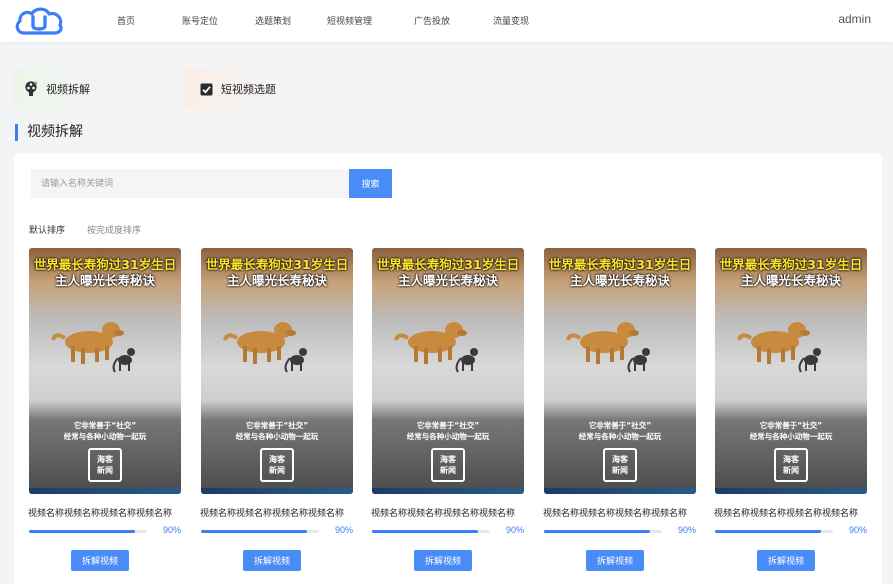 This screenshot has width=893, height=584. What do you see at coordinates (206, 89) in the screenshot?
I see `checkbox-icon` at bounding box center [206, 89].